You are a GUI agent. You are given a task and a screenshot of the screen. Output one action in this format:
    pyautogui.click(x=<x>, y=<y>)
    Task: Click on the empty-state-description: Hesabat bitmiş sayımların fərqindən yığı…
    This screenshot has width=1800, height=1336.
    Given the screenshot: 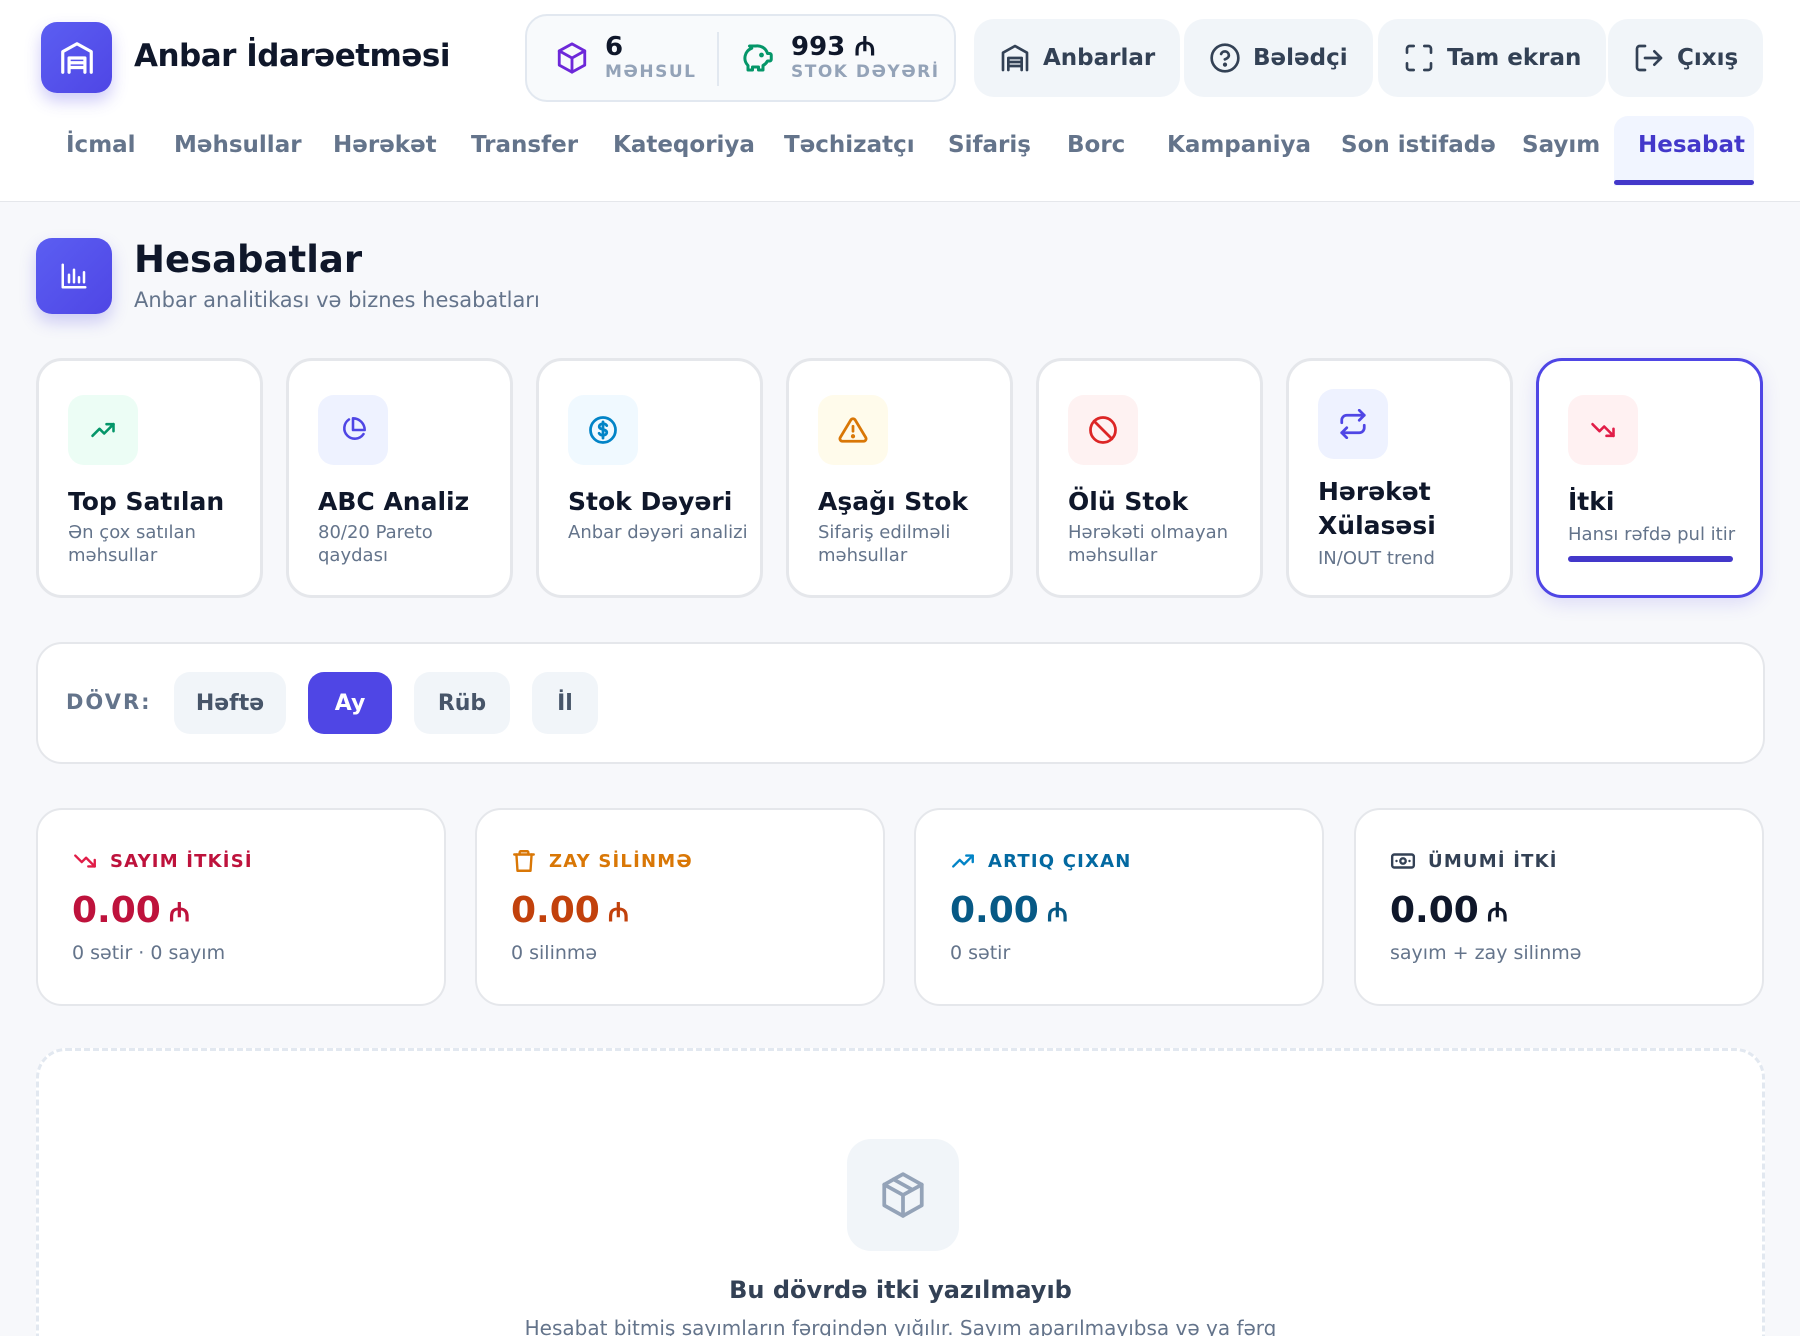 What is the action you would take?
    pyautogui.click(x=900, y=1326)
    